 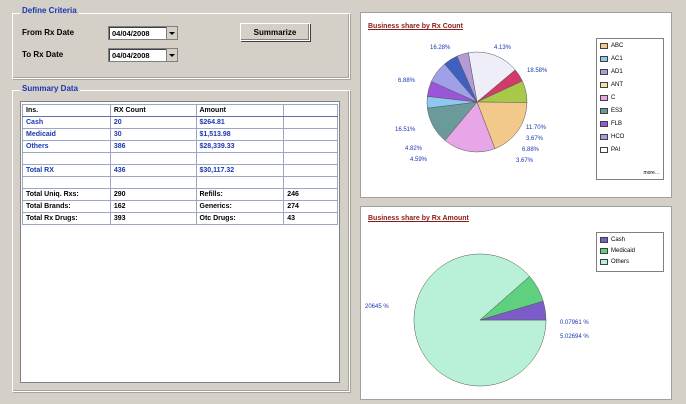 What do you see at coordinates (153, 110) in the screenshot?
I see `column-header: RX Count` at bounding box center [153, 110].